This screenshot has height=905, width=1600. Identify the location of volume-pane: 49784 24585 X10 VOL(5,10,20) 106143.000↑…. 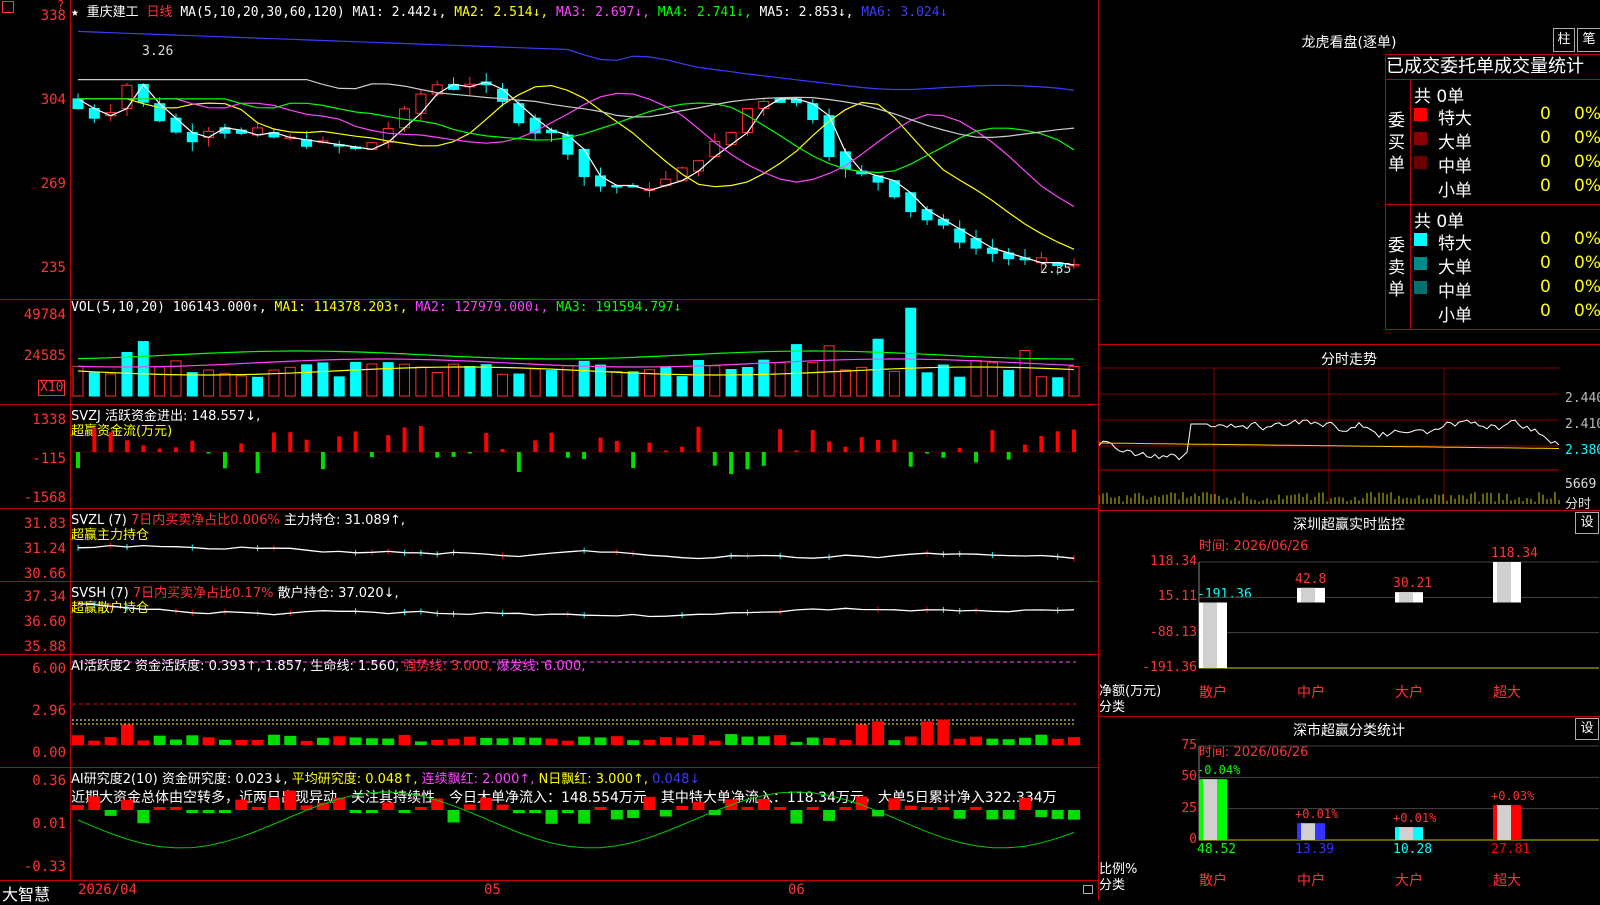
(549, 352).